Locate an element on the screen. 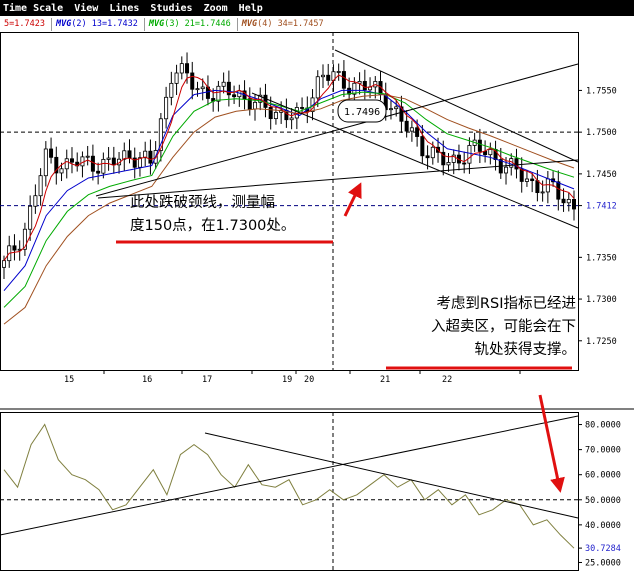 This screenshot has height=572, width=634. price-axis-label: 1.7300 is located at coordinates (601, 300).